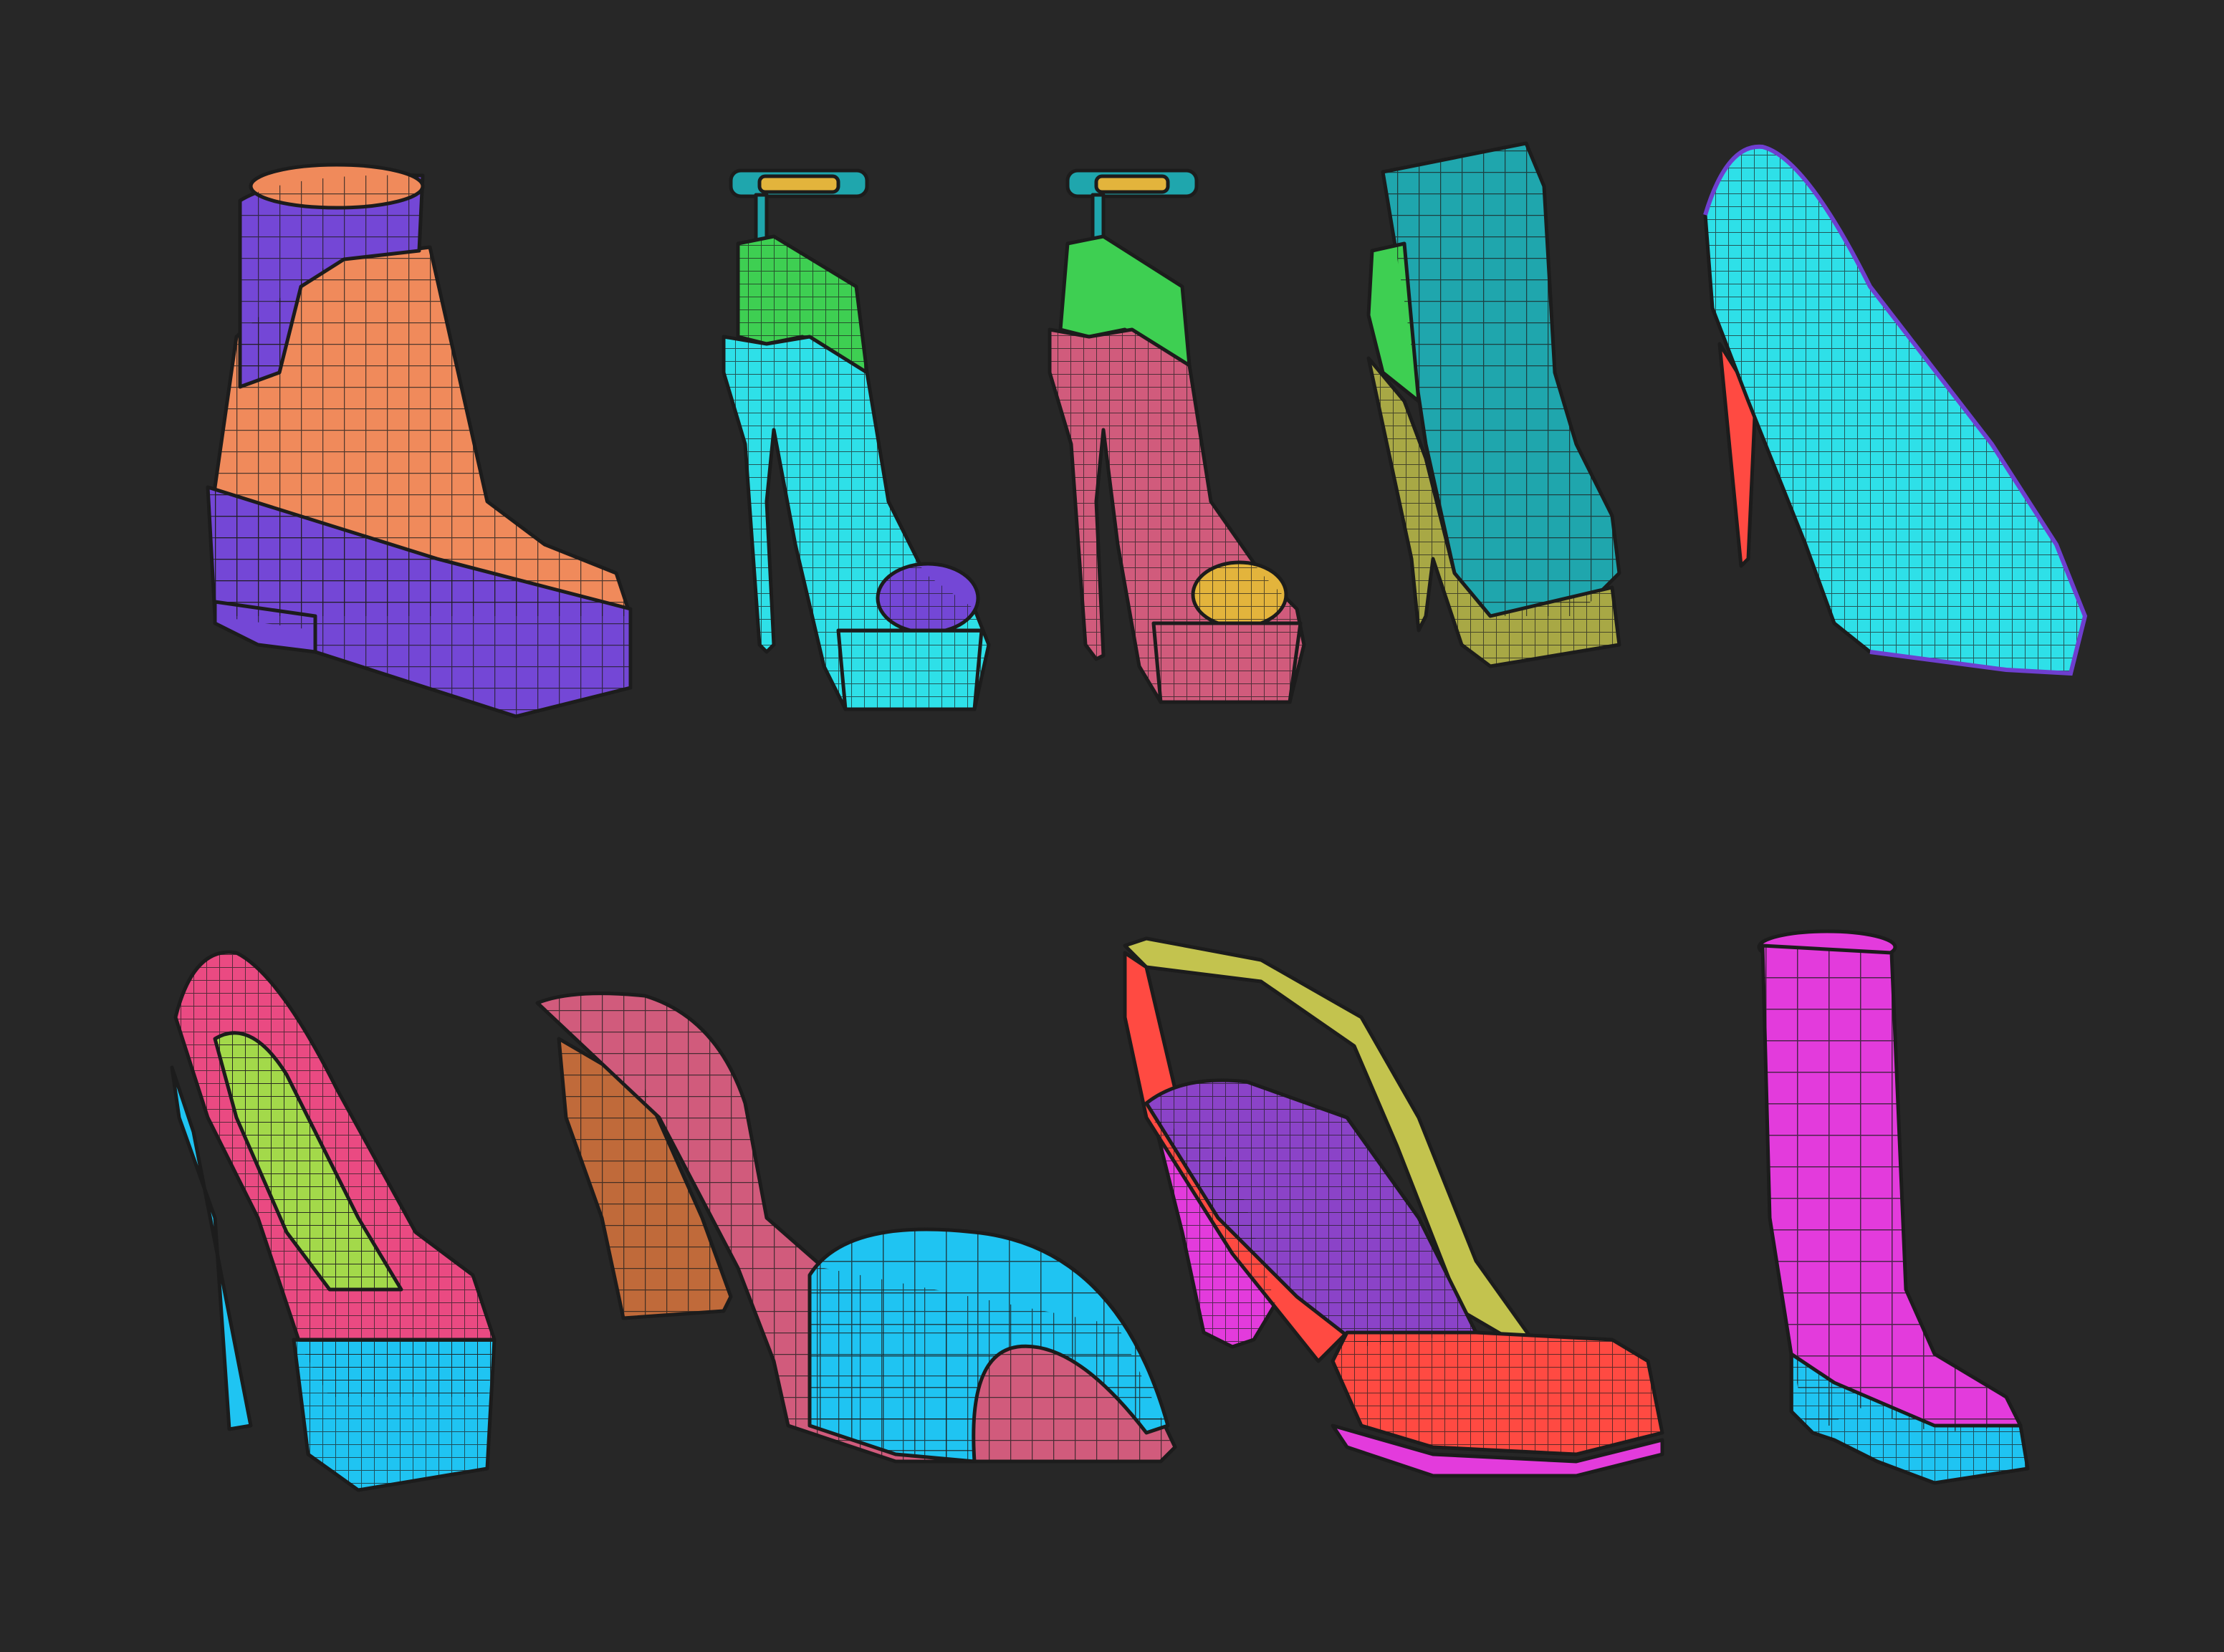  Describe the element at coordinates (1893, 1207) in the screenshot. I see `rain-boot` at that location.